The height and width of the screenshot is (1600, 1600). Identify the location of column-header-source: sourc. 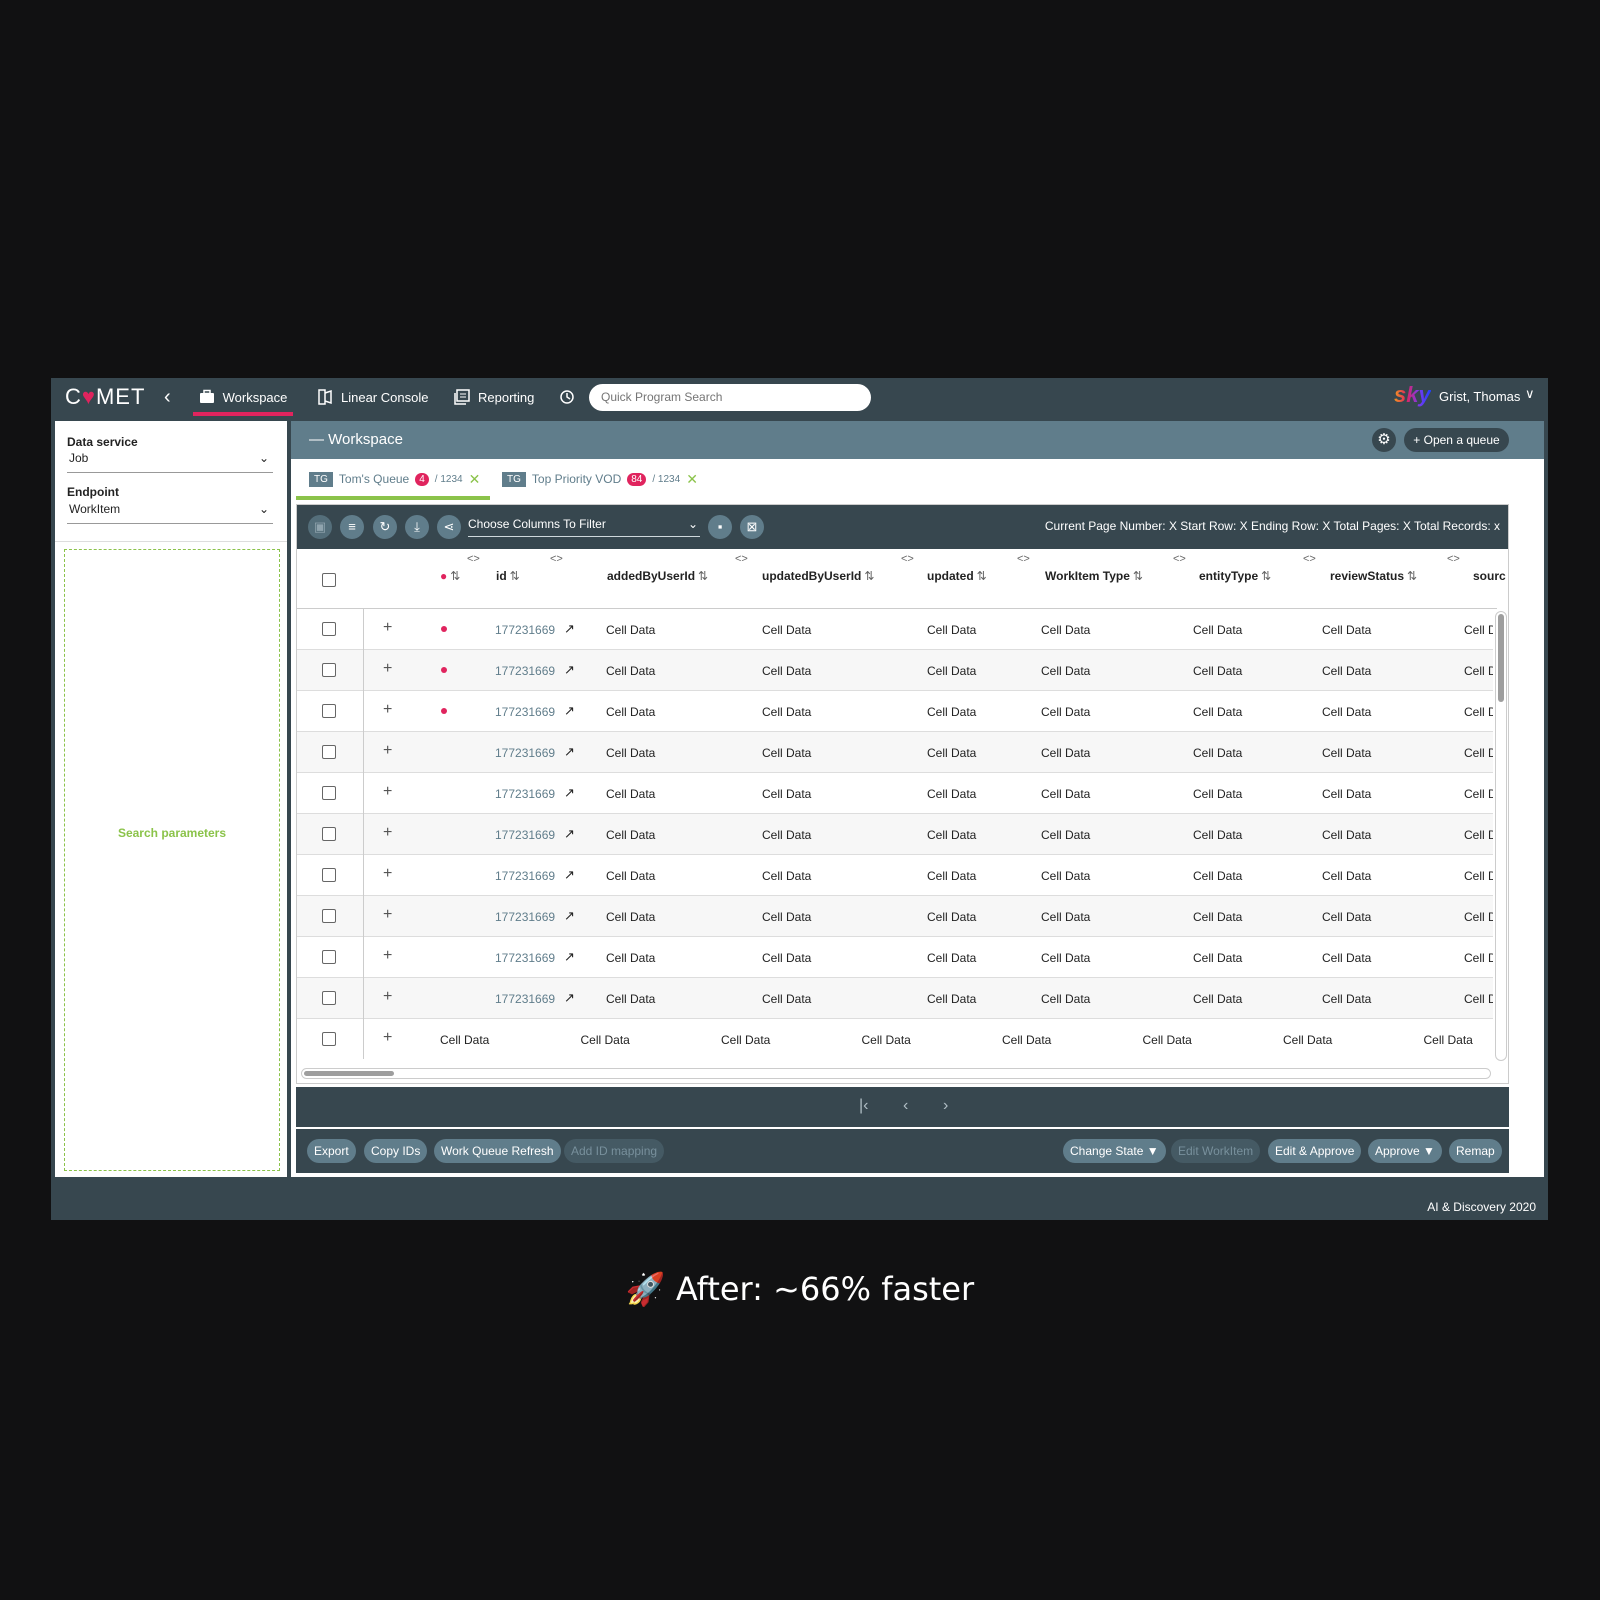
(1489, 576).